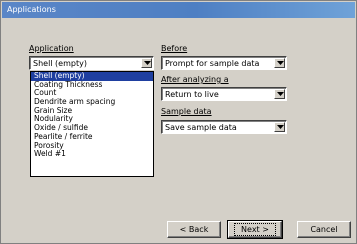 This screenshot has width=357, height=244. What do you see at coordinates (31, 9) in the screenshot?
I see `window-title: Applications` at bounding box center [31, 9].